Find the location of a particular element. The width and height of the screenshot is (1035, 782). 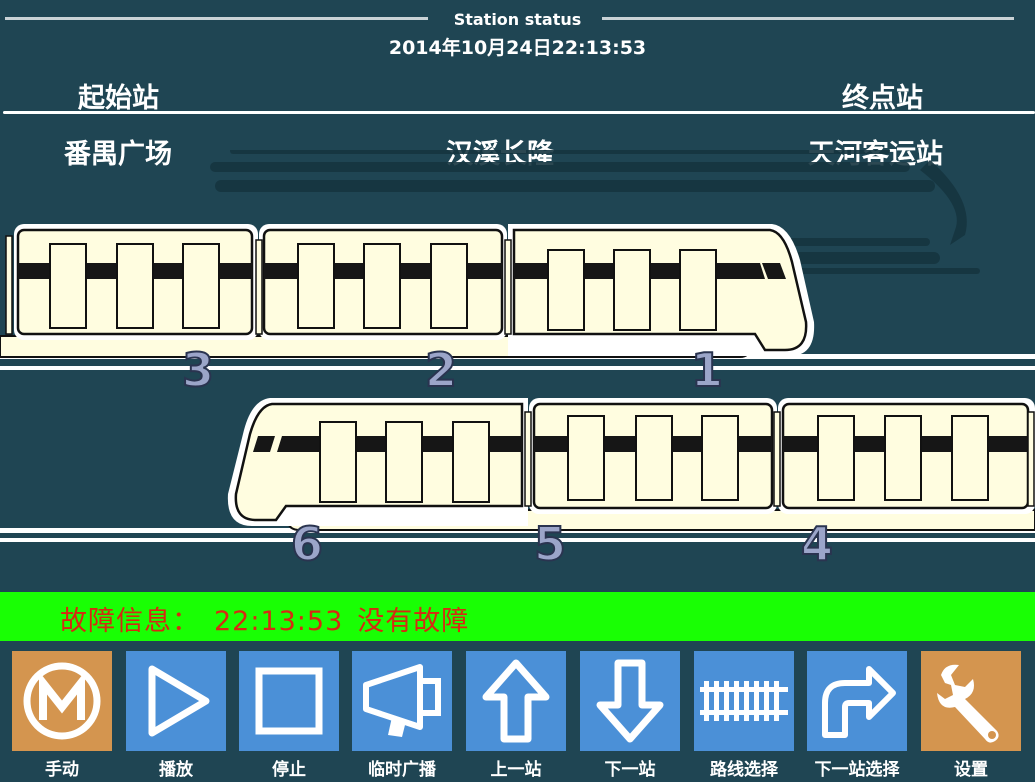

next-station-select-button-face is located at coordinates (857, 701).